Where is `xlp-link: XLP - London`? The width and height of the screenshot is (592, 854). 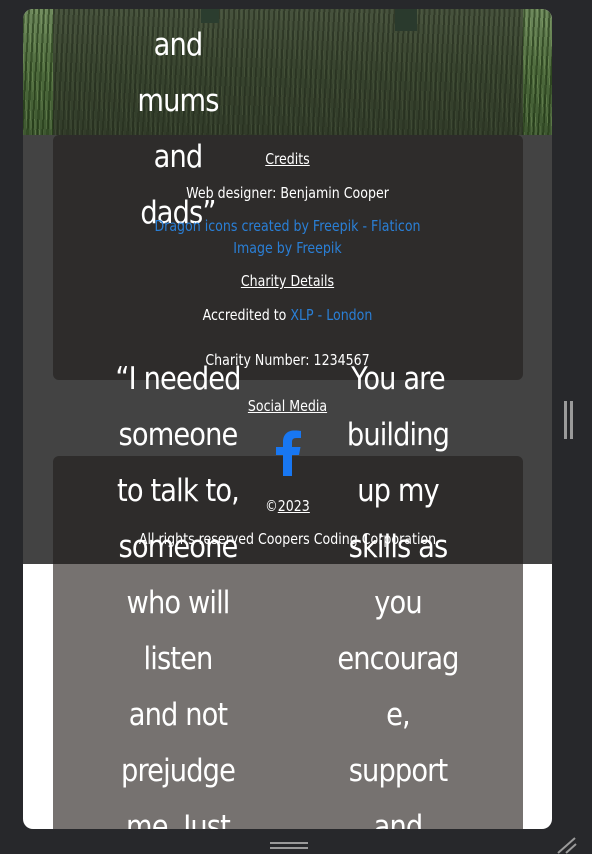
xlp-link: XLP - London is located at coordinates (331, 315).